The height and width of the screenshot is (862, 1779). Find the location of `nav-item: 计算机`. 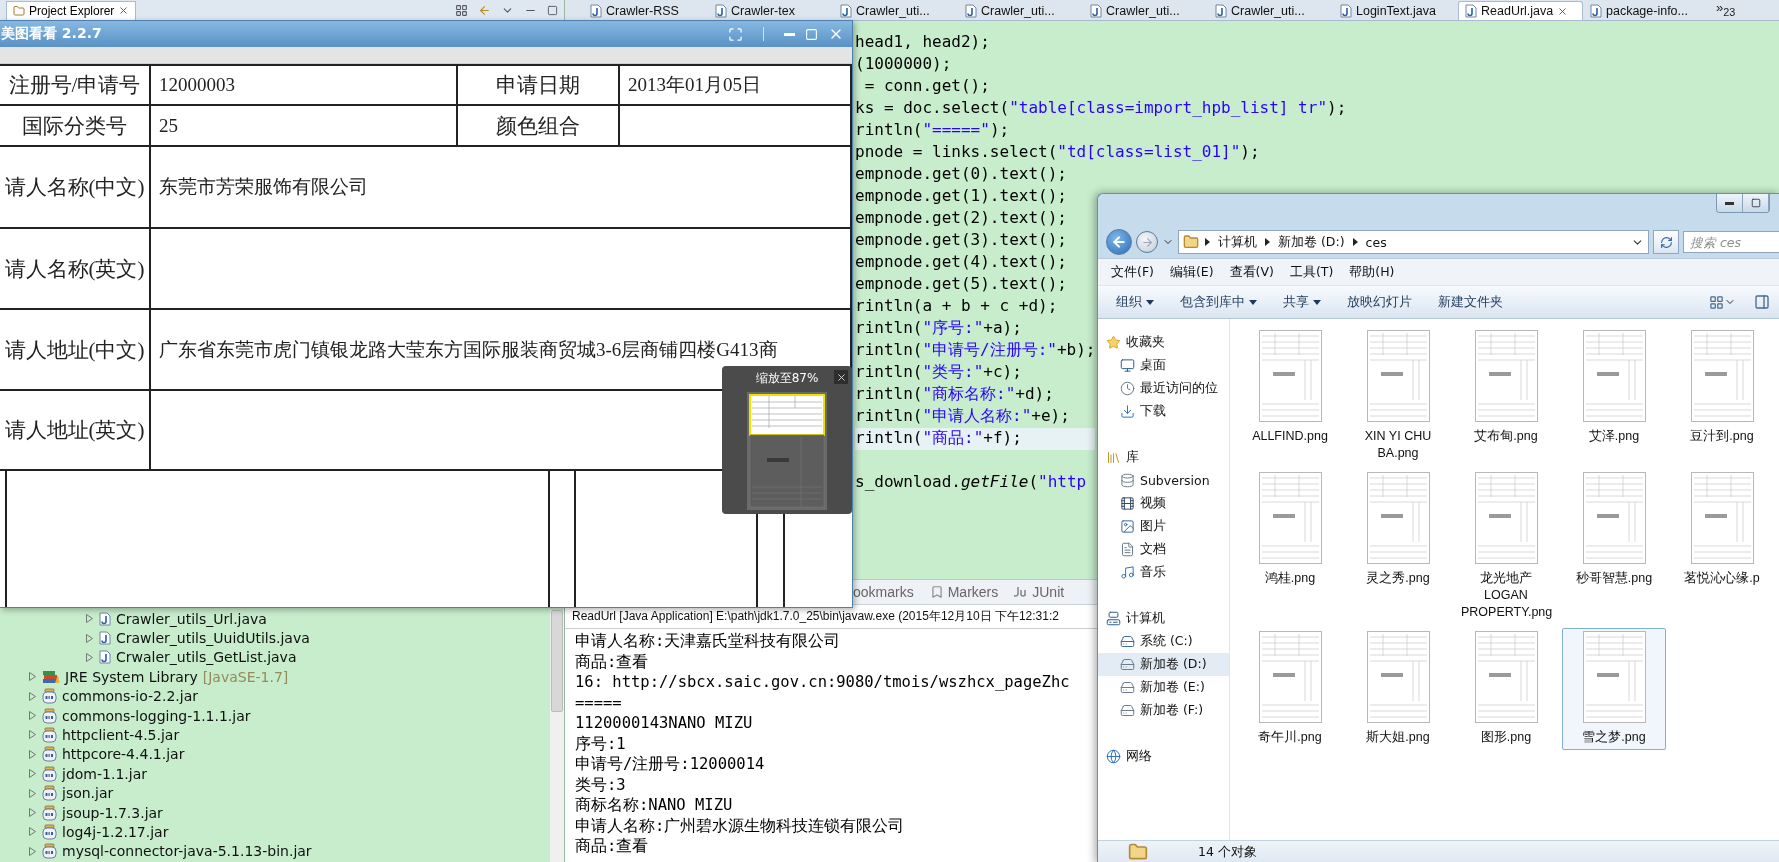

nav-item: 计算机 is located at coordinates (1163, 618).